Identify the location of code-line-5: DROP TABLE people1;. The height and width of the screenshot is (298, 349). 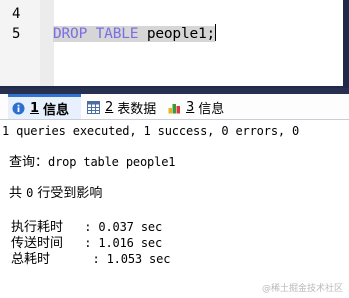
(135, 34).